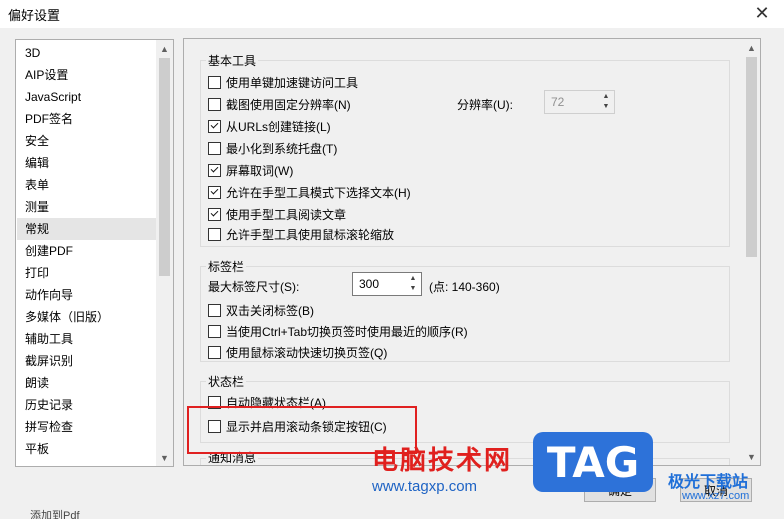 The width and height of the screenshot is (784, 519). I want to click on category-item-history: 历史记录, so click(87, 405).